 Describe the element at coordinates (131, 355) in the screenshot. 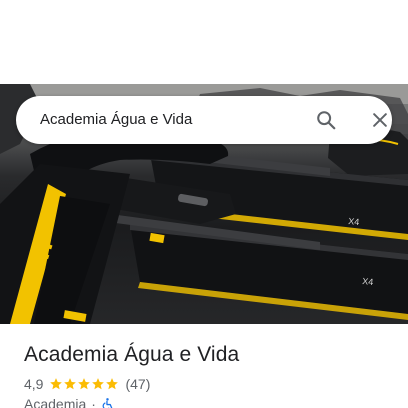

I see `place-title: Academia Água e Vida` at that location.